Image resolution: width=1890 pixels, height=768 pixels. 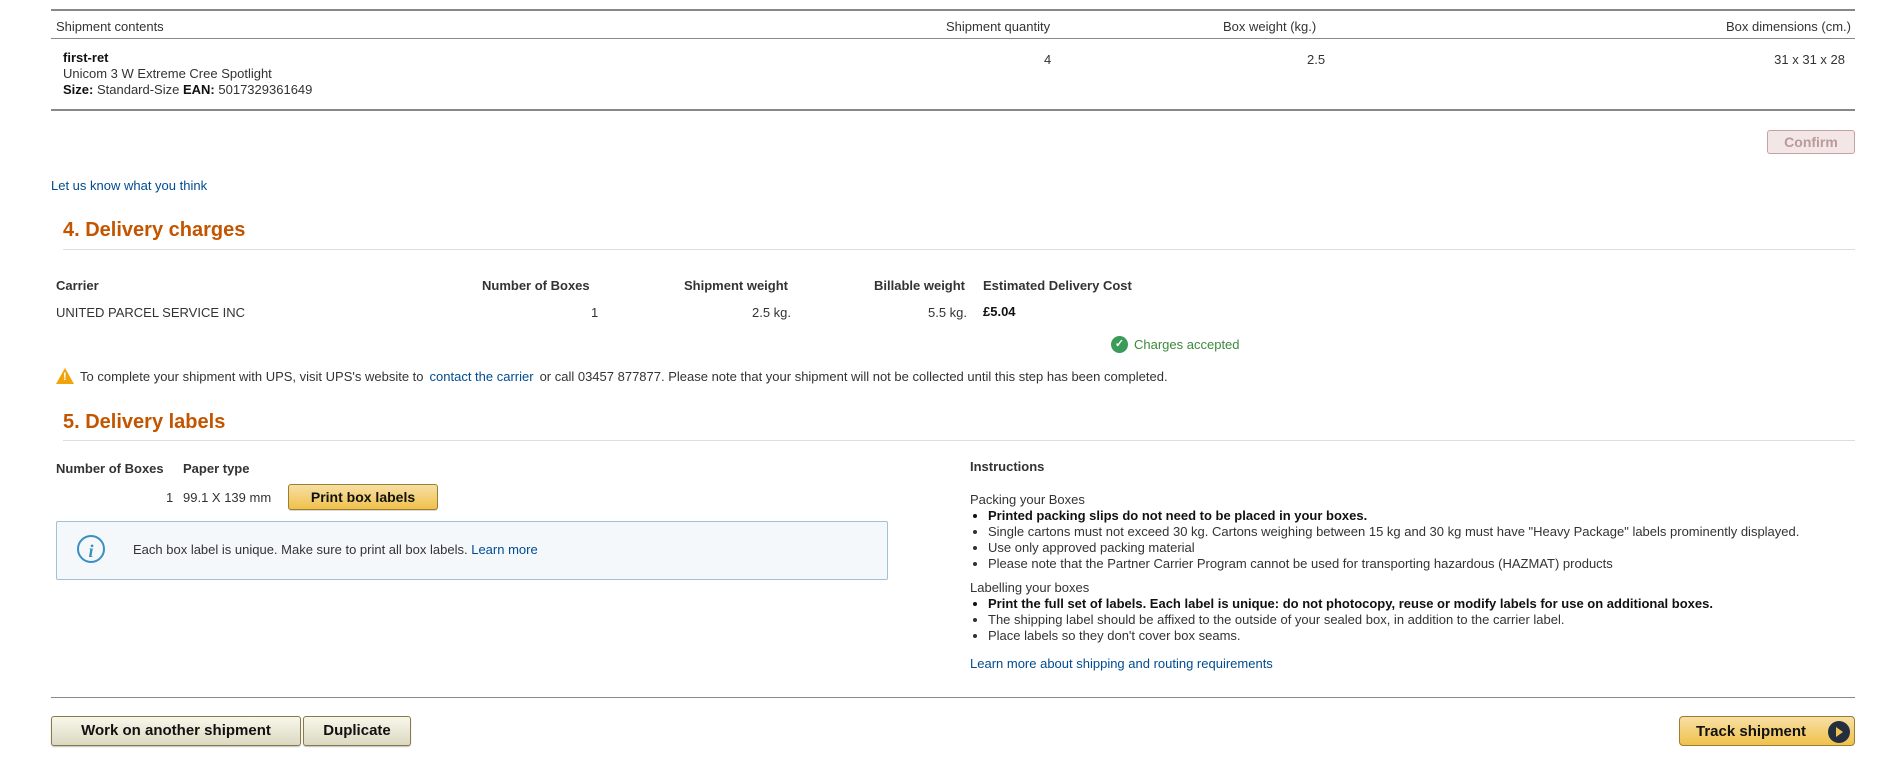 I want to click on header-boxes: Number of Boxes, so click(x=536, y=285).